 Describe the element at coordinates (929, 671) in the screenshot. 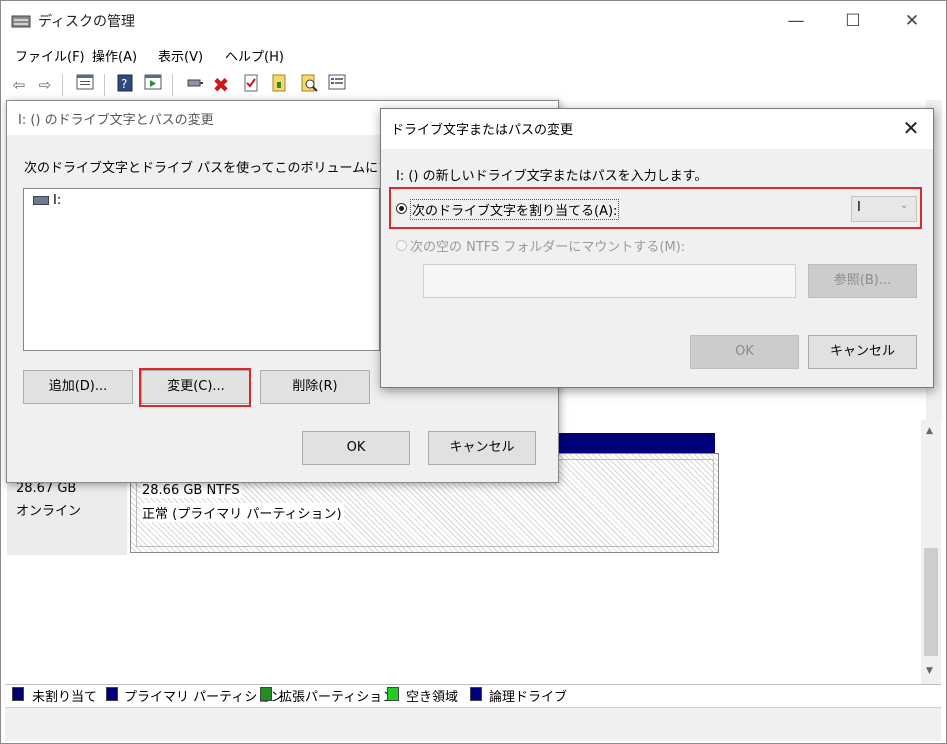

I see `scroll-down-icon: ▼` at that location.